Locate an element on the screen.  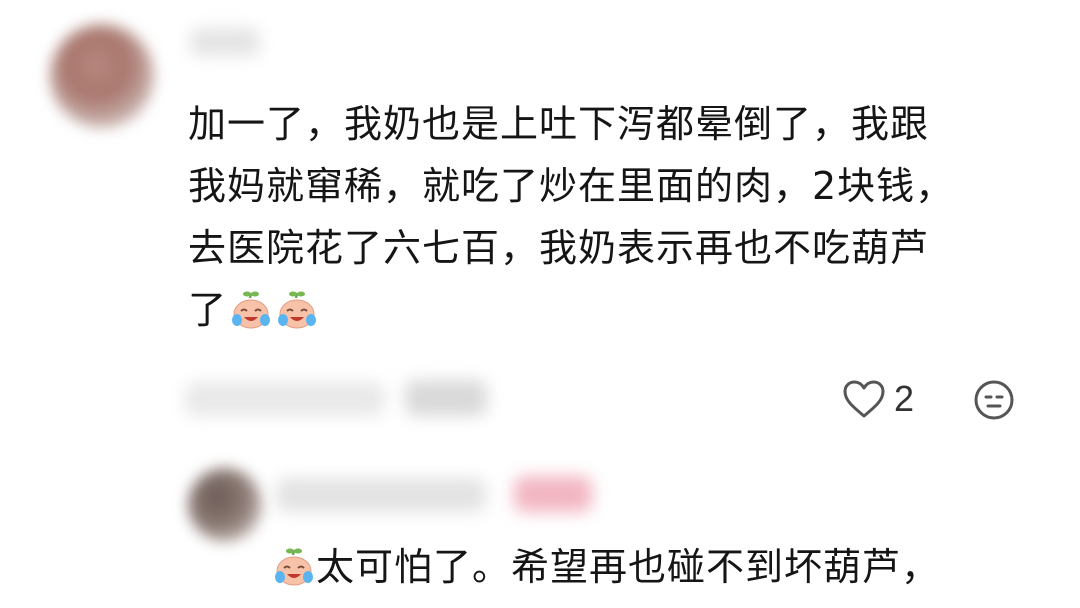
commenter-avatar is located at coordinates (102, 76).